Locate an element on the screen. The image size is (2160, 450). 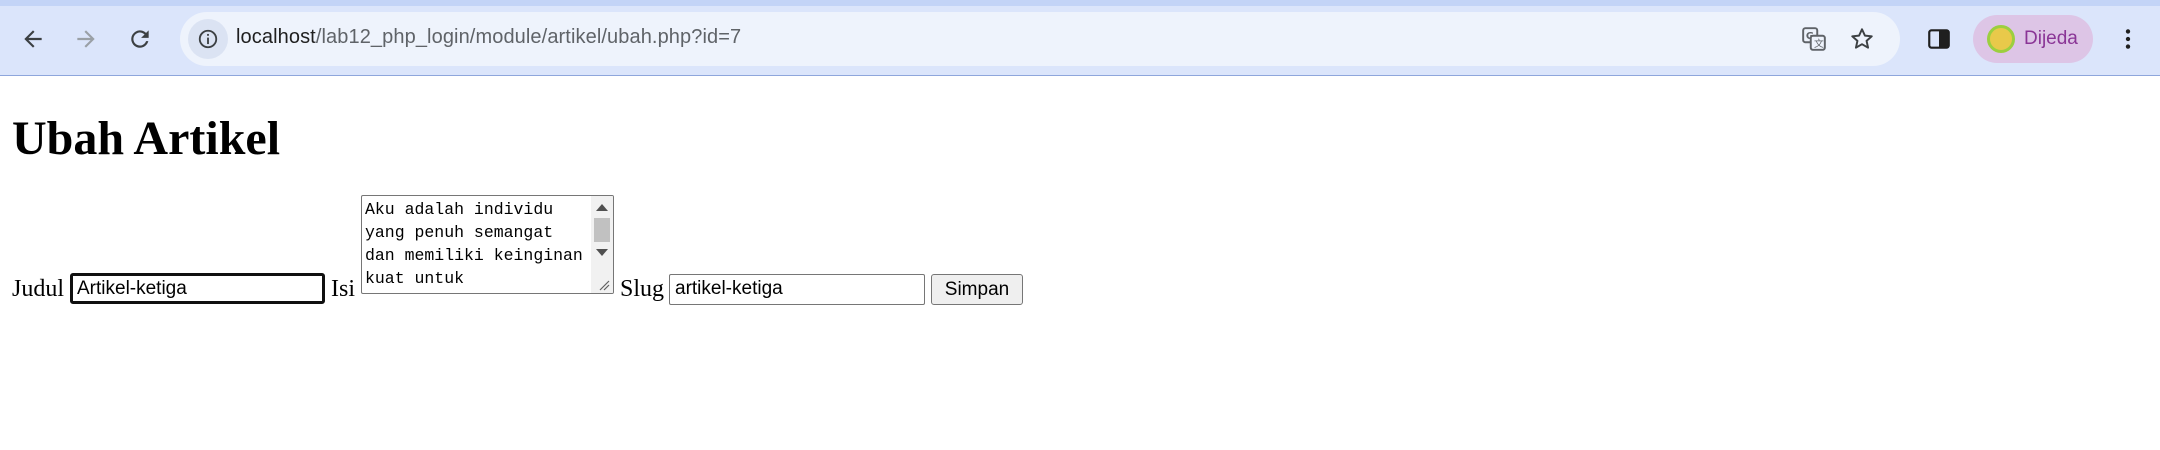
back-icon is located at coordinates (33, 39).